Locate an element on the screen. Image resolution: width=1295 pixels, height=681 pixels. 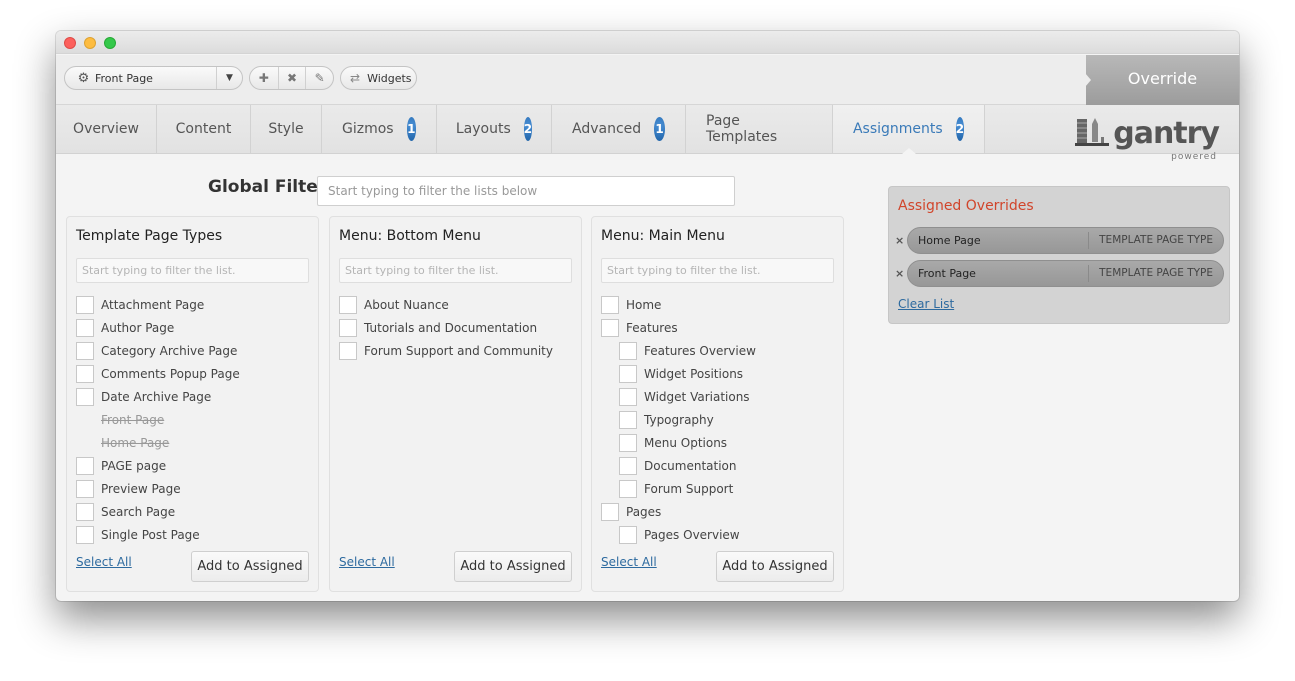
tab-label: Page Templates is located at coordinates (742, 129).